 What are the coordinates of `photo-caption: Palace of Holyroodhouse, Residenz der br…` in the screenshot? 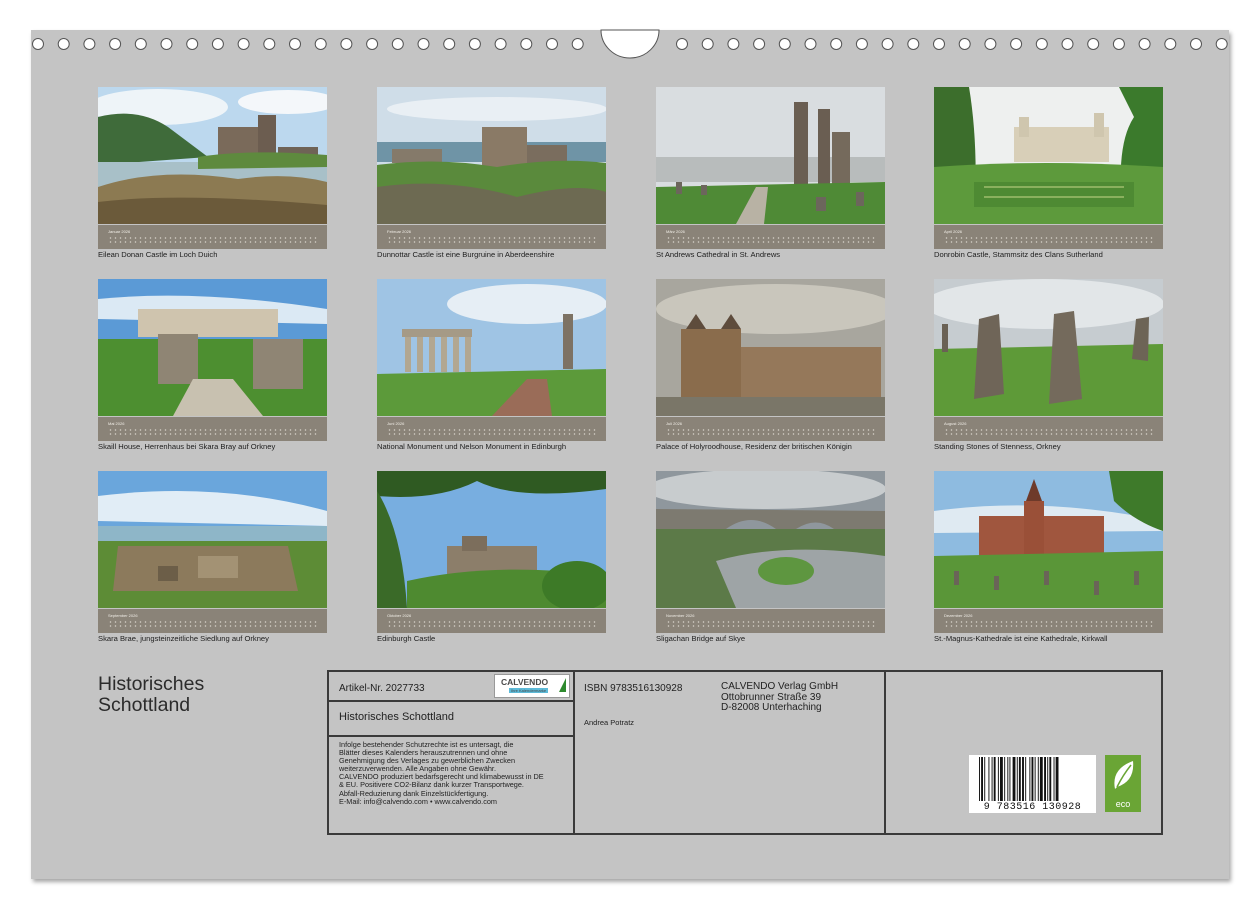 It's located at (754, 446).